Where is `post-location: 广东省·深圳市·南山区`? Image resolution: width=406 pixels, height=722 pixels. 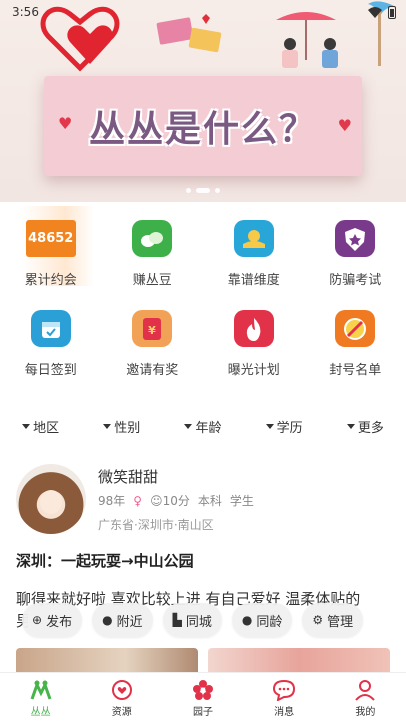
post-location: 广东省·深圳市·南山区 is located at coordinates (156, 525).